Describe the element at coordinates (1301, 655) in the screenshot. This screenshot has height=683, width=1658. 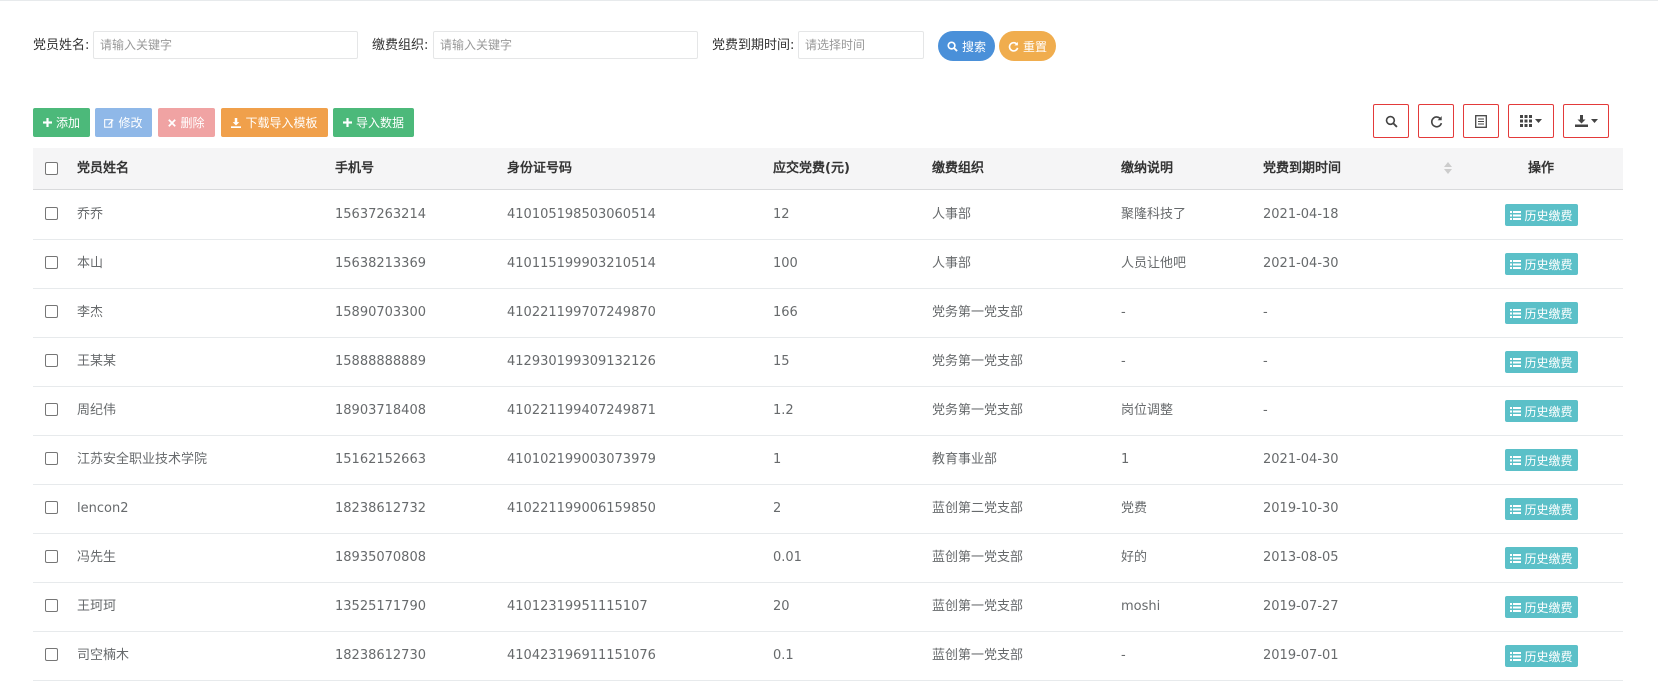
I see `cell-expire: 2019-07-01` at that location.